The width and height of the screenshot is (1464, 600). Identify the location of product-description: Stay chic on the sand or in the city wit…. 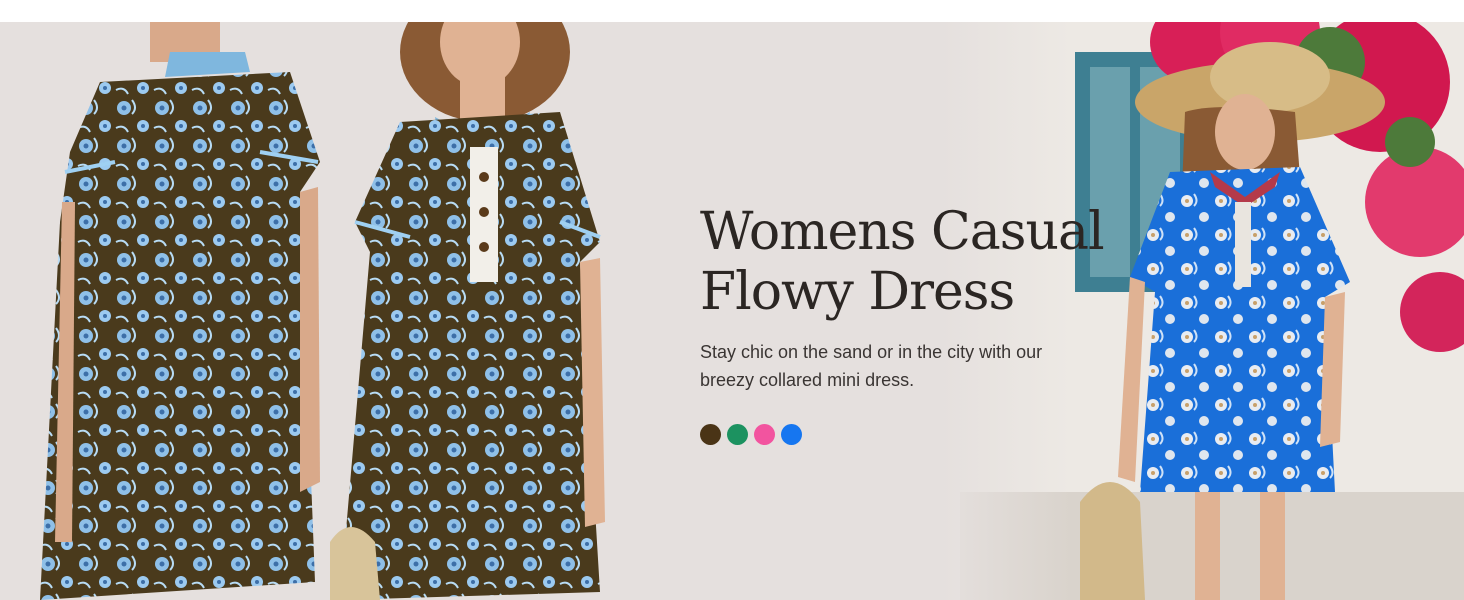
(871, 366).